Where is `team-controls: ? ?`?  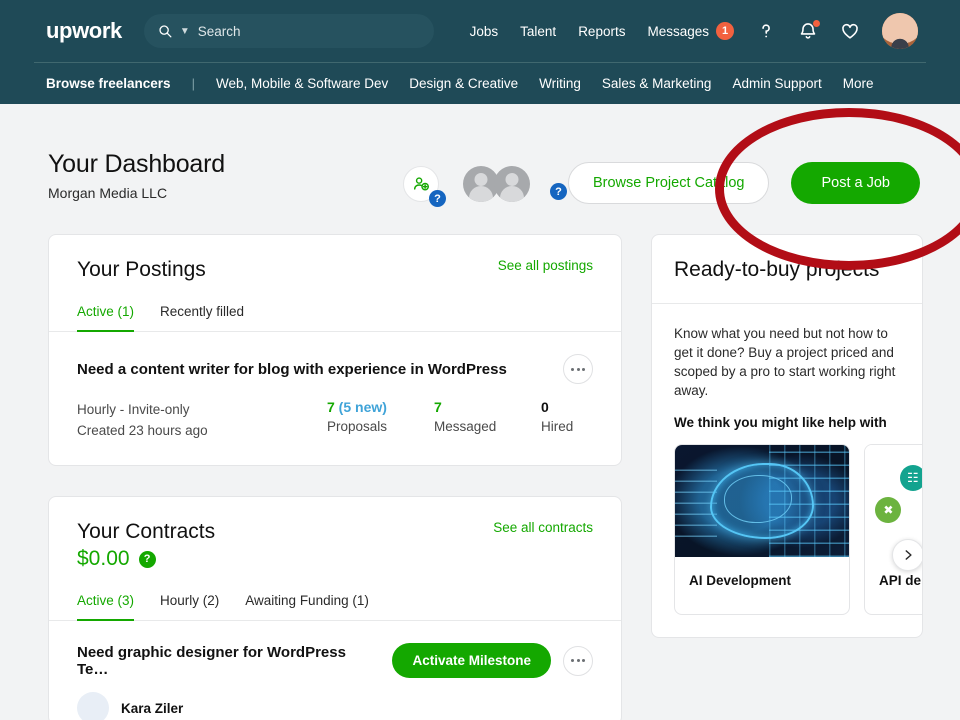
team-controls: ? ? is located at coordinates (484, 186).